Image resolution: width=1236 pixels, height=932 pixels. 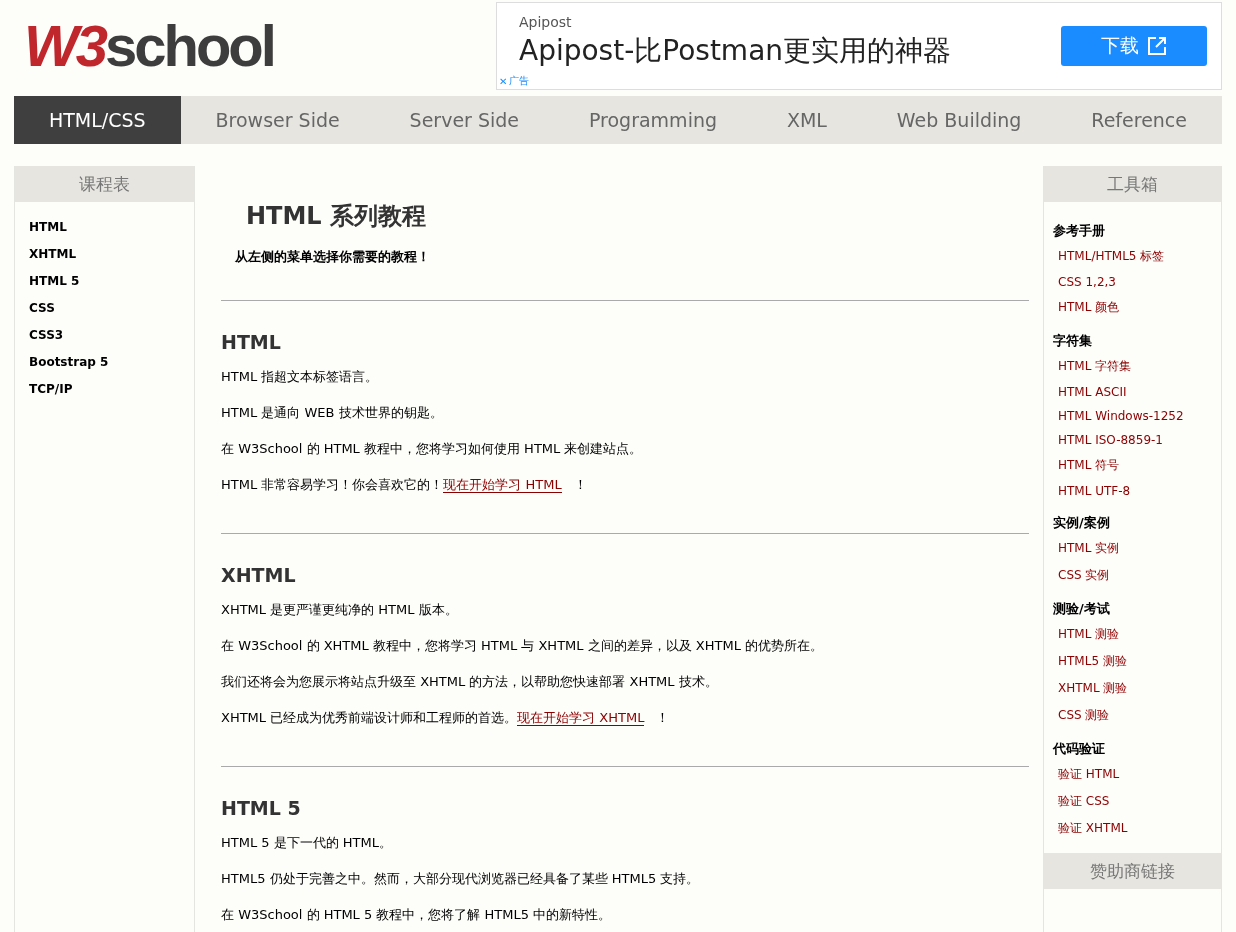 I want to click on external-link-icon, so click(x=1157, y=46).